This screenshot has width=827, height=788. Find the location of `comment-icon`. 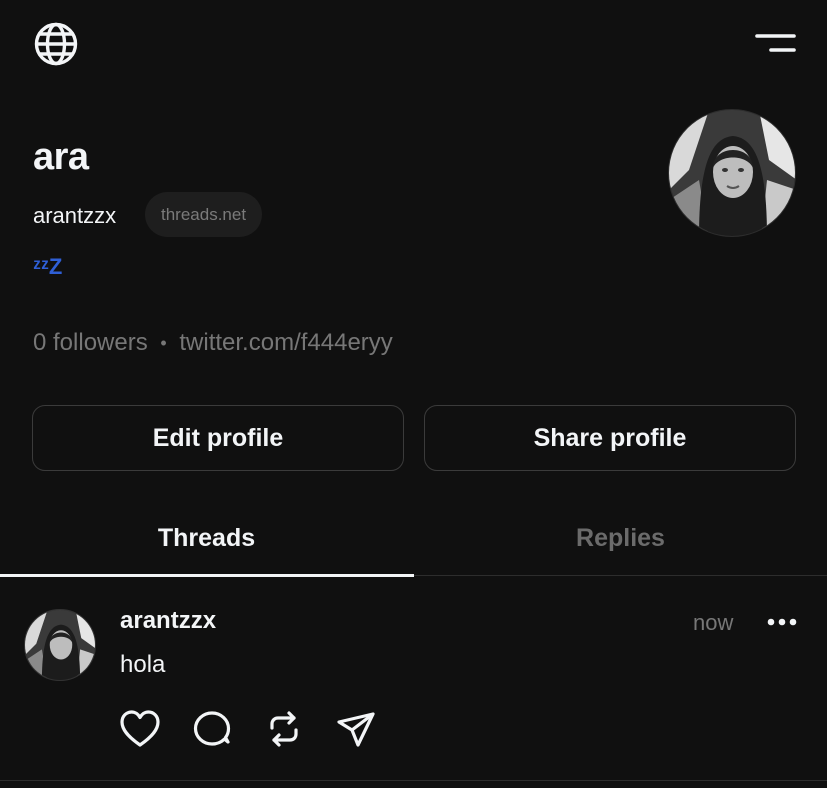

comment-icon is located at coordinates (212, 729).